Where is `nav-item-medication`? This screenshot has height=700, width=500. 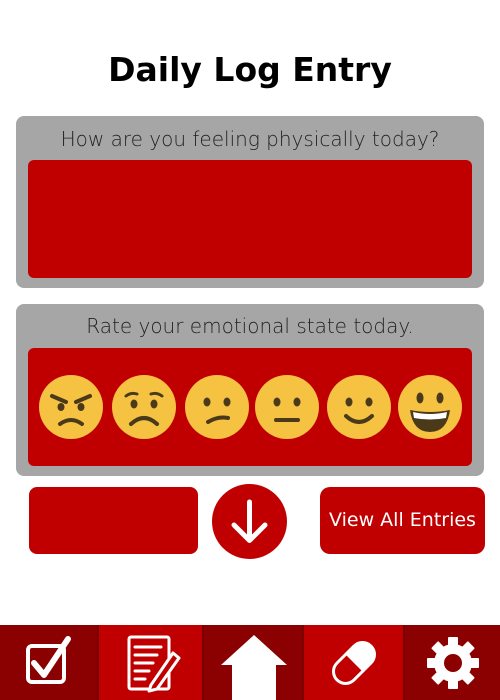
nav-item-medication is located at coordinates (355, 662).